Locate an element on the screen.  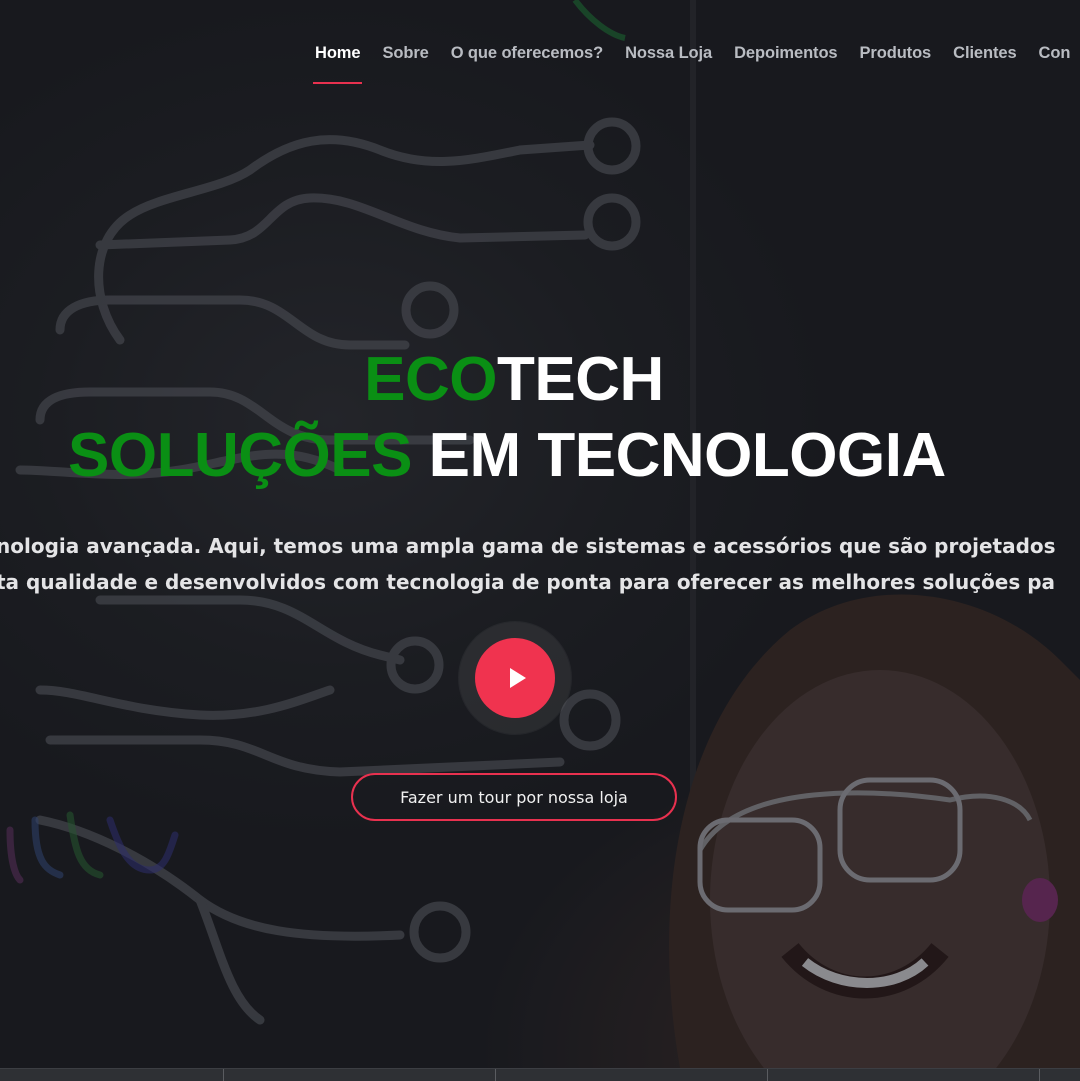
store-tour-button: Fazer um tour por nossa loja is located at coordinates (514, 797).